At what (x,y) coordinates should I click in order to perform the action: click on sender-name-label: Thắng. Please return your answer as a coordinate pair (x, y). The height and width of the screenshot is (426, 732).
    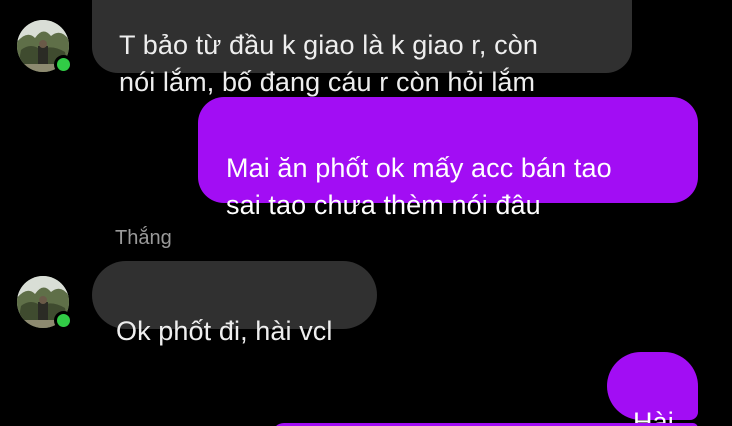
    Looking at the image, I should click on (143, 238).